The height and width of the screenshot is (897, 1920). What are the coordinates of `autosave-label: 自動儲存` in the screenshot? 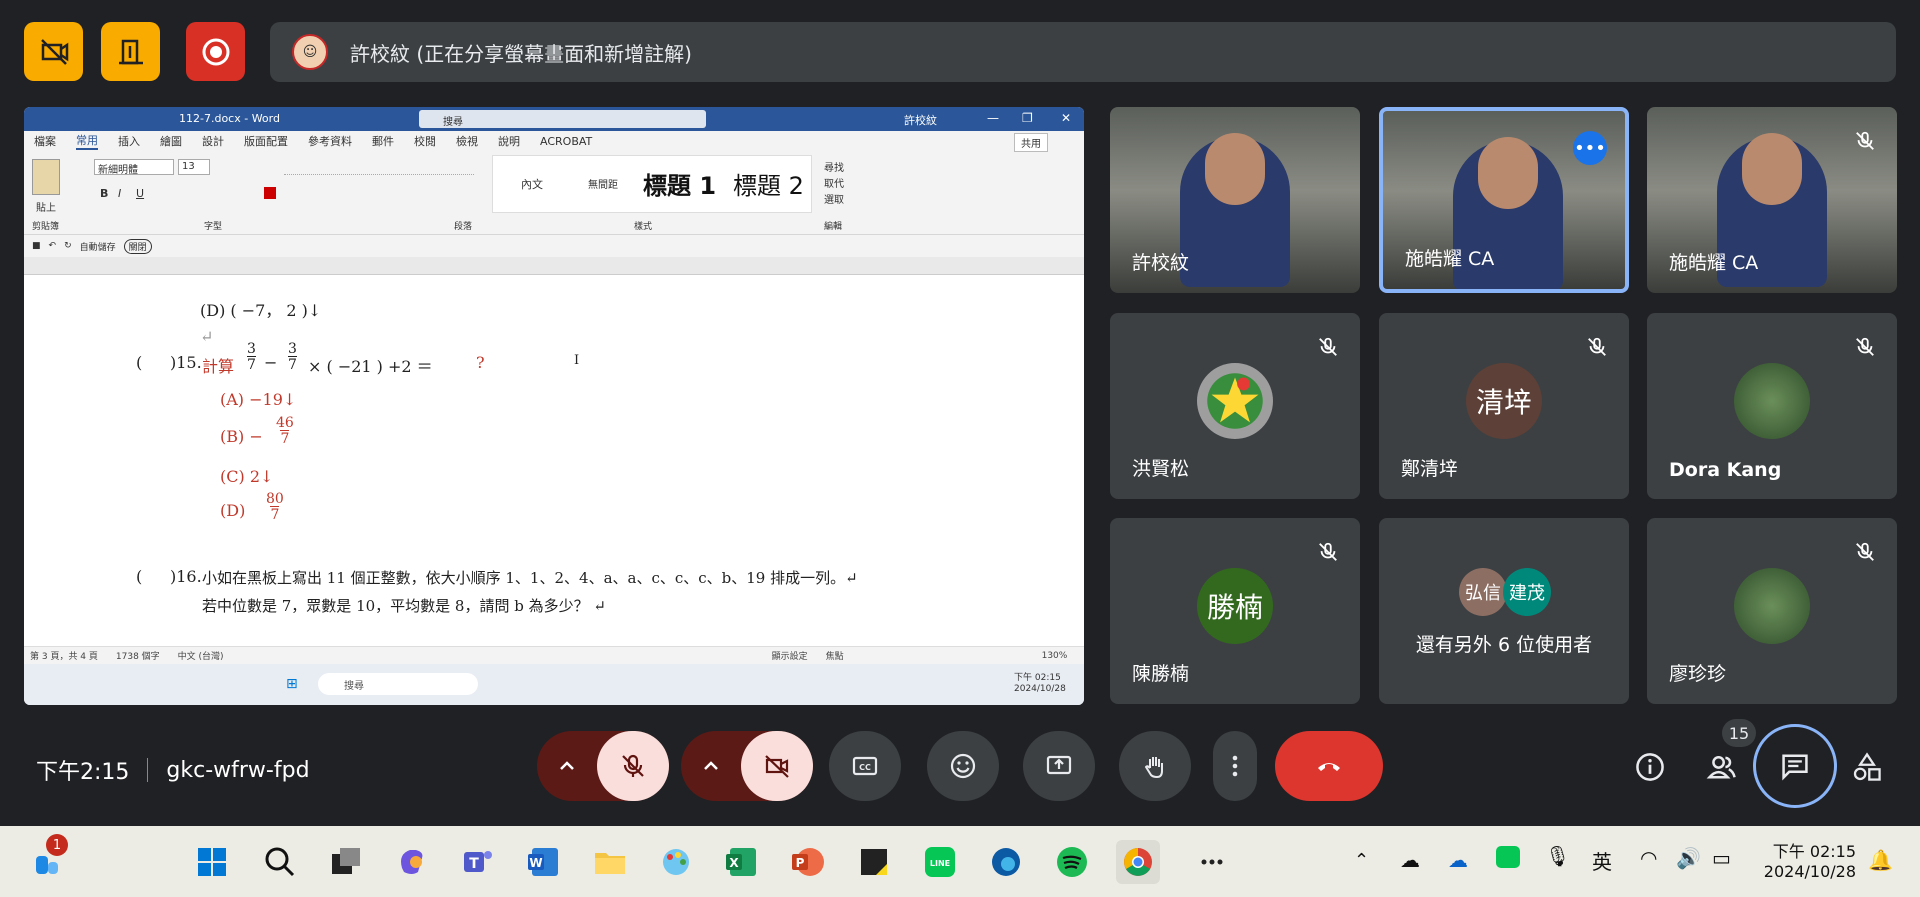 It's located at (97, 247).